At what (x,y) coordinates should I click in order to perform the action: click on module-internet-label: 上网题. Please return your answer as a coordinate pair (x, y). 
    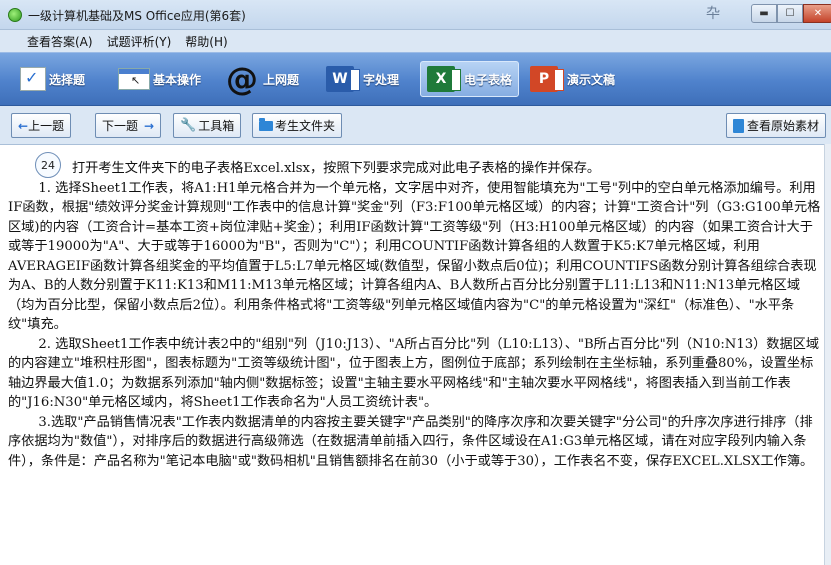
    Looking at the image, I should click on (281, 79).